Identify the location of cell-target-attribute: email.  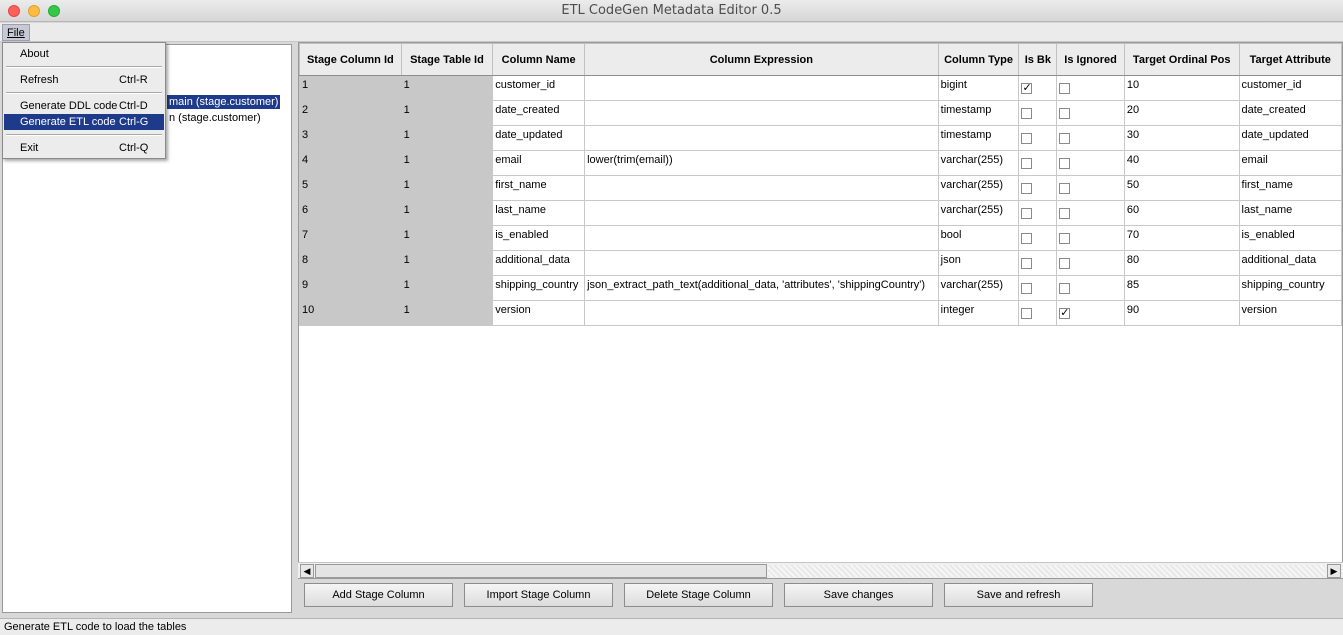
(1290, 163).